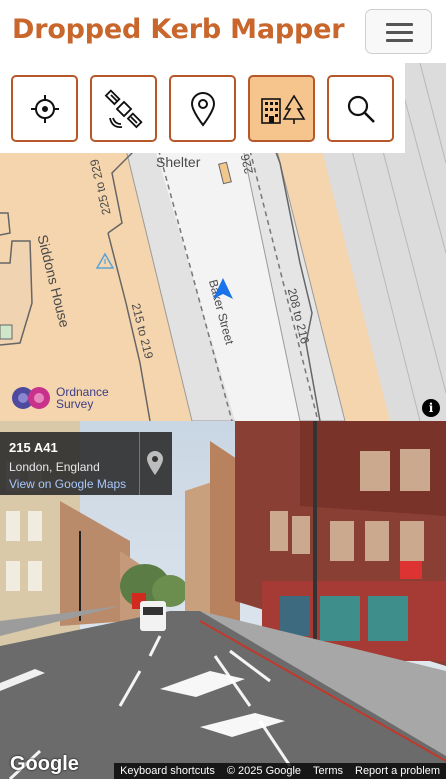  What do you see at coordinates (223, 288) in the screenshot?
I see `navigation-arrow-icon` at bounding box center [223, 288].